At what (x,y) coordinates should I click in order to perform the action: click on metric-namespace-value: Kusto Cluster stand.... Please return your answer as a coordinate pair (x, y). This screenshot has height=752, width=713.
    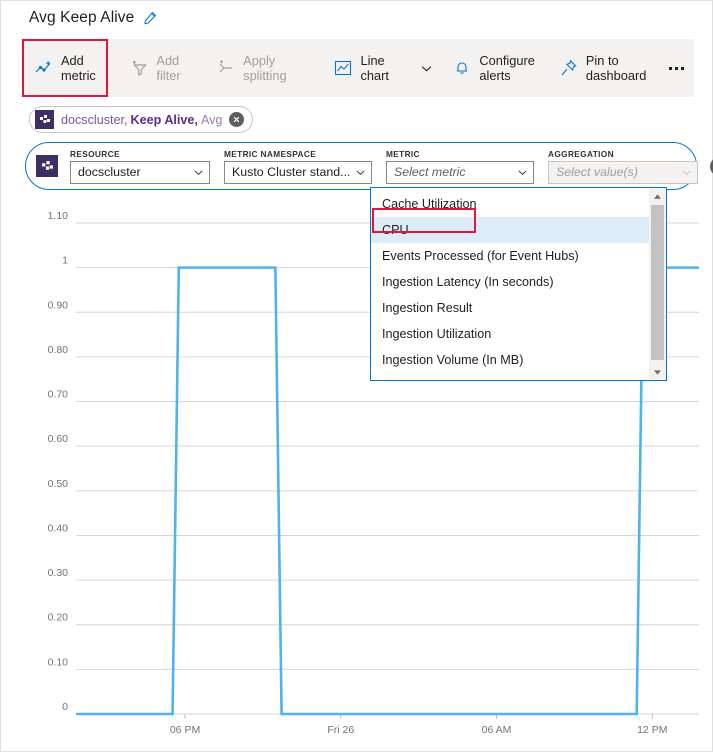
    Looking at the image, I should click on (291, 172).